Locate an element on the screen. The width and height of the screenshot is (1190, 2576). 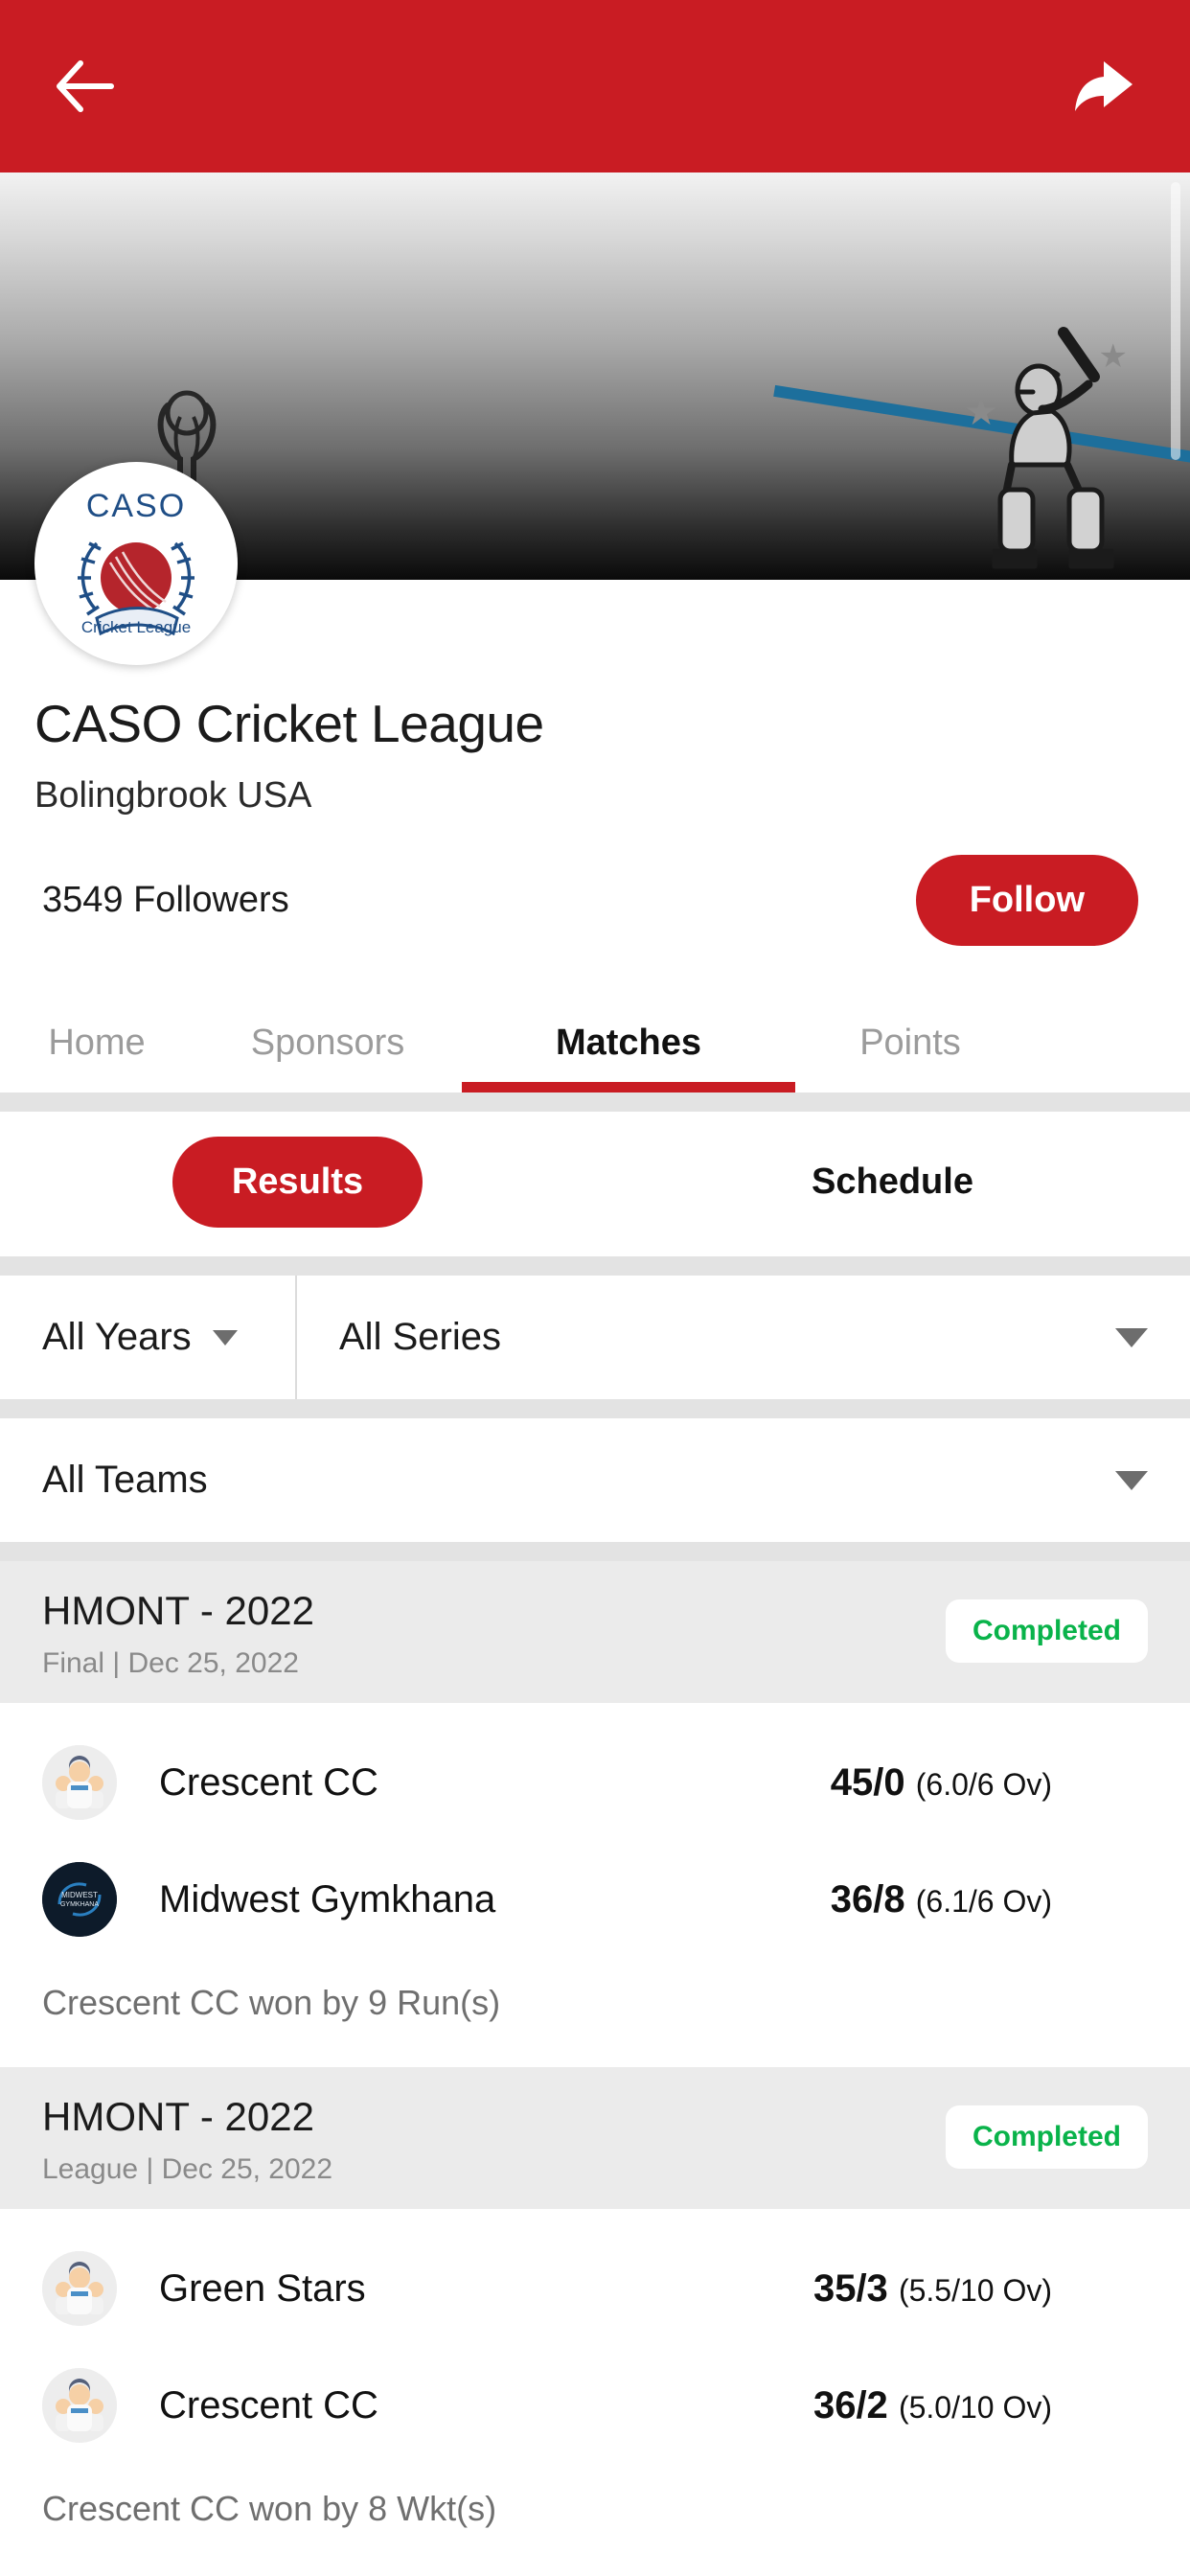
table-row: Green Stars 35/3 (5.5/10 Ov) is located at coordinates (595, 2288).